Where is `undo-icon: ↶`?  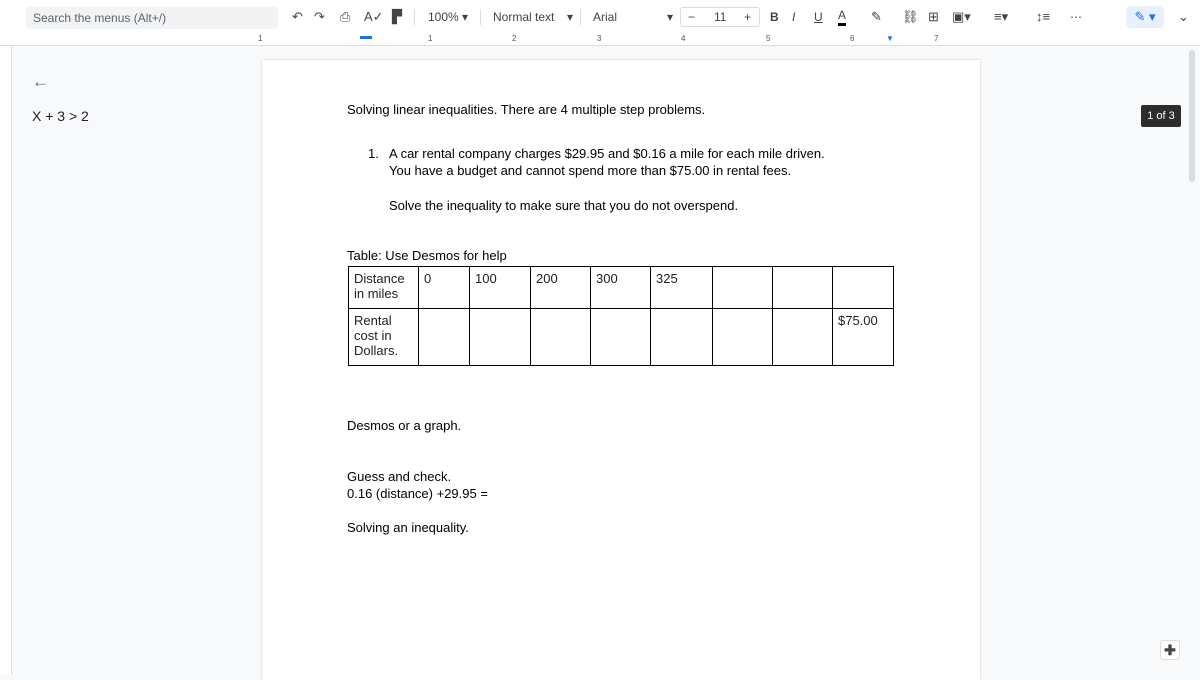
undo-icon: ↶ is located at coordinates (297, 17).